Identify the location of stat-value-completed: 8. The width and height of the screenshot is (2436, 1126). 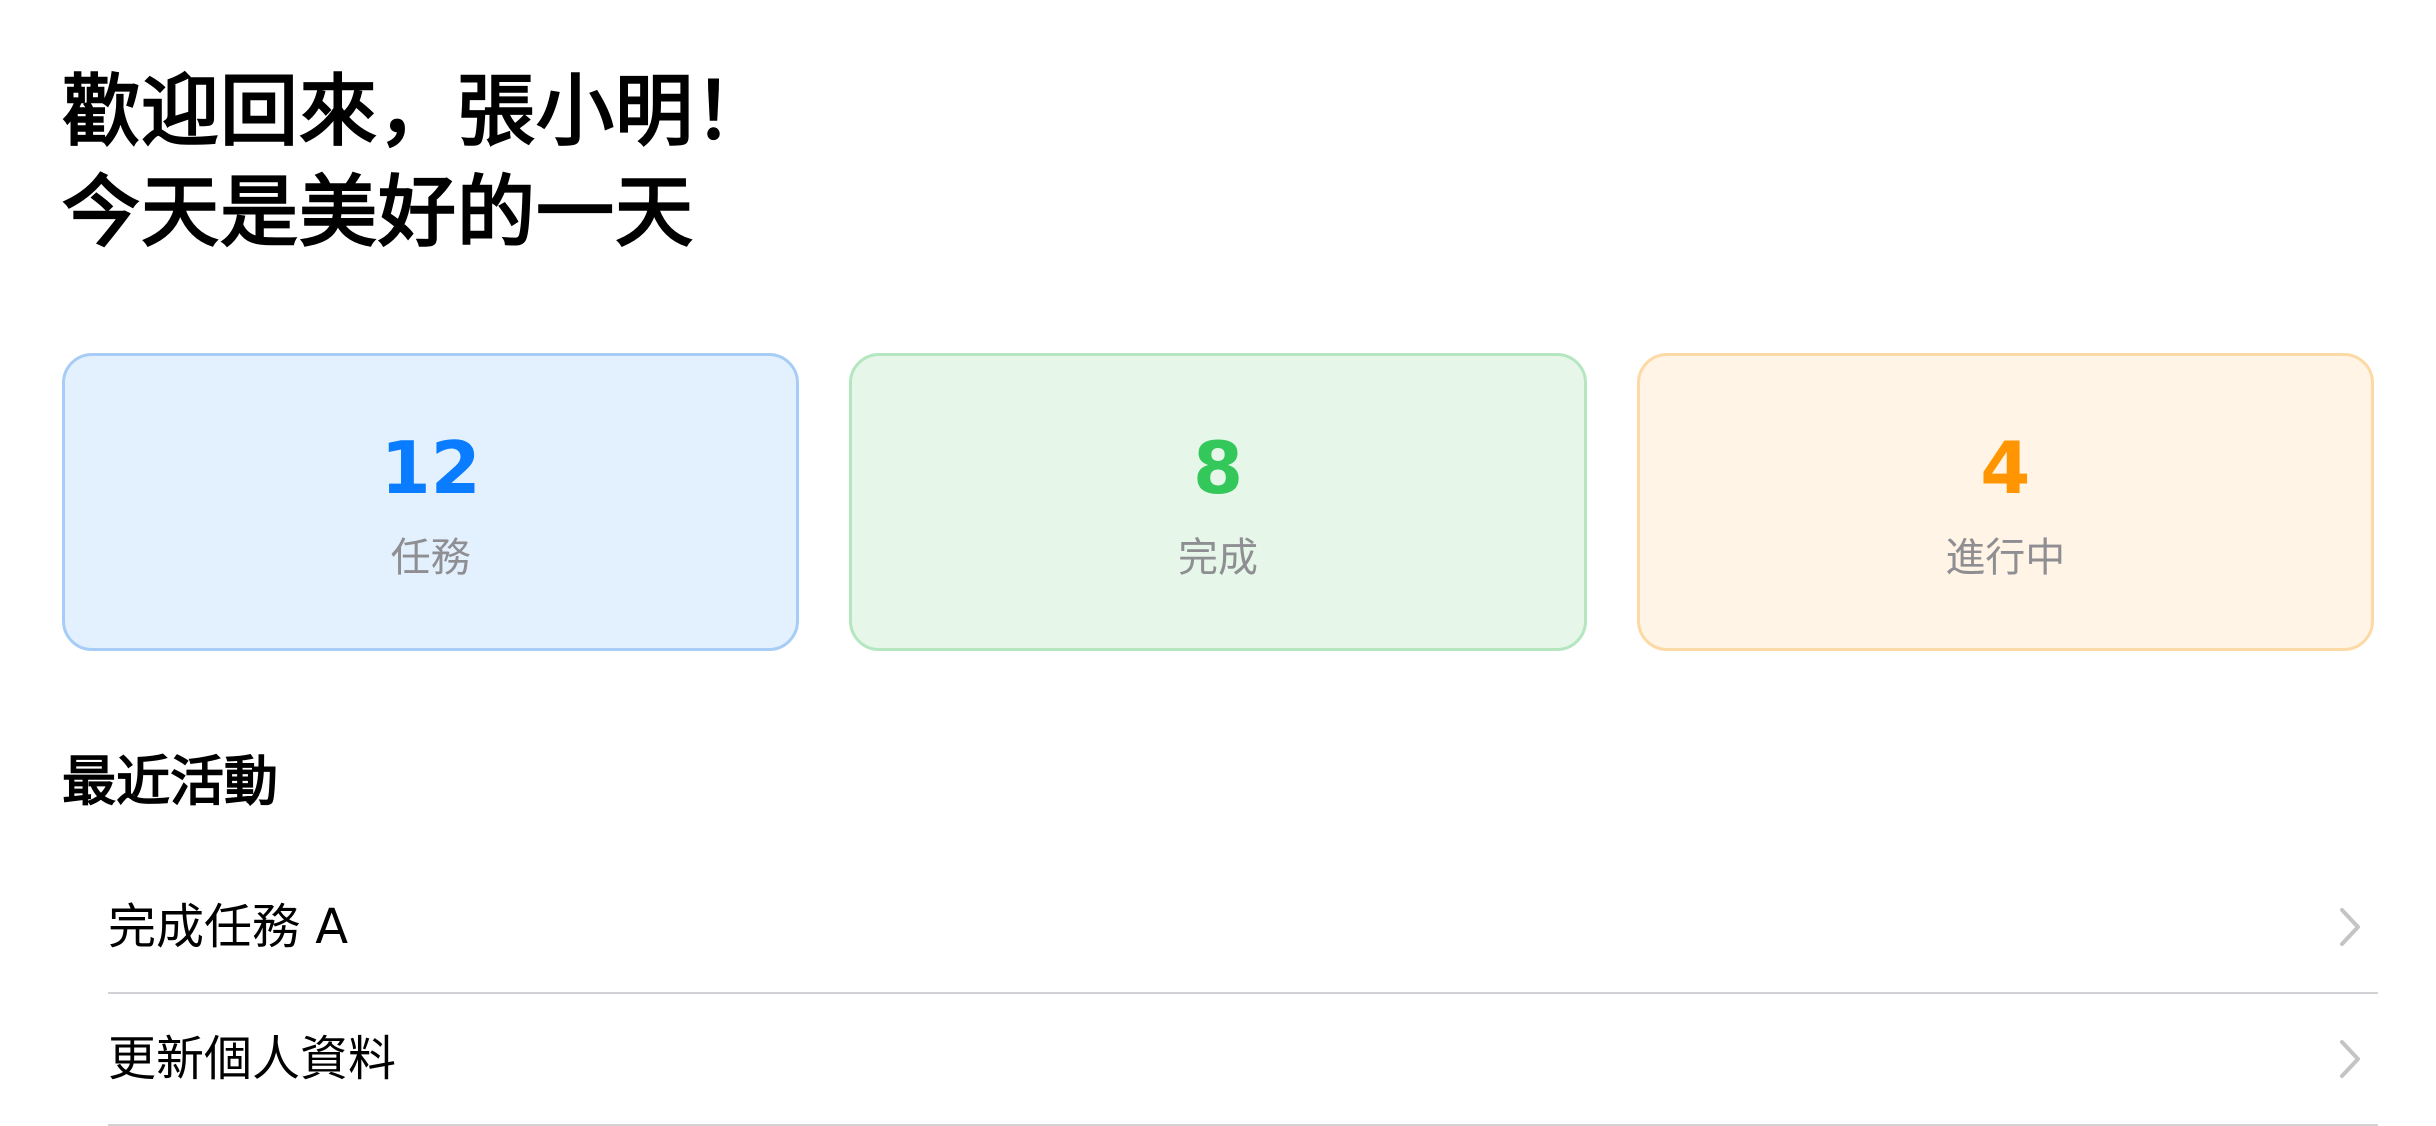
(1218, 468).